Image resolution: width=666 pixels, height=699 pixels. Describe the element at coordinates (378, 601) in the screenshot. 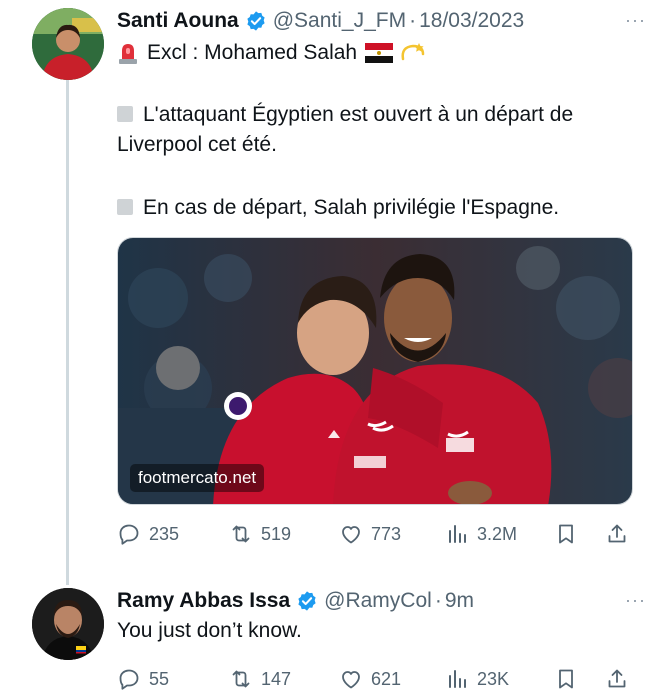

I see `author-handle: @RamyCol` at that location.